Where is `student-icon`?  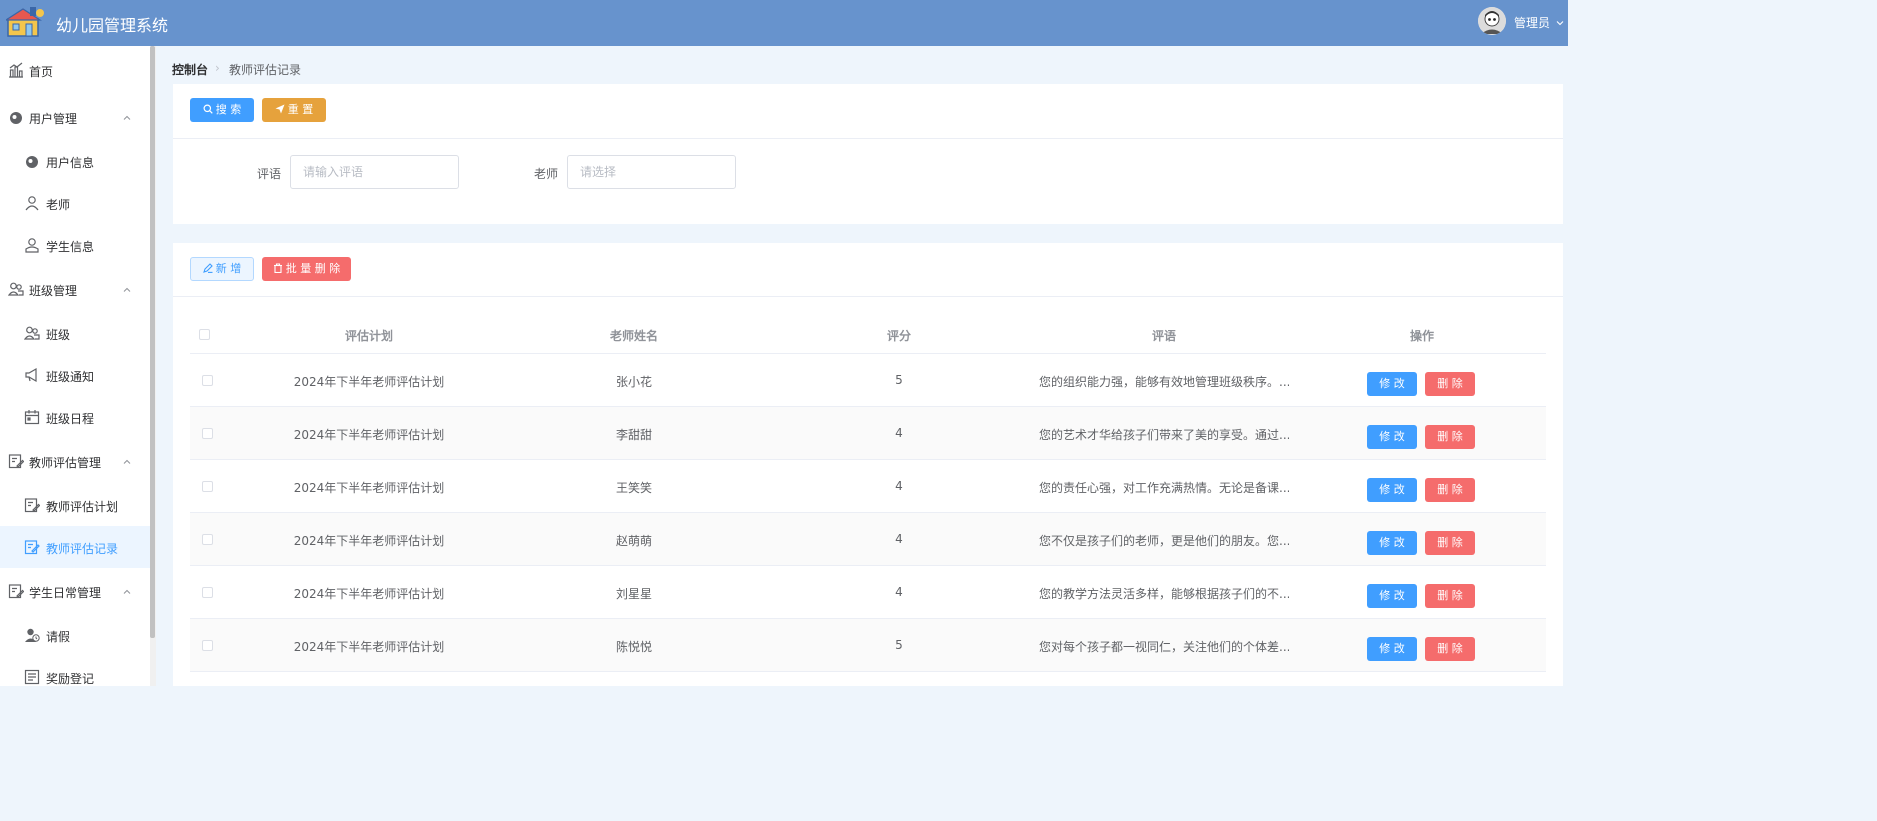
student-icon is located at coordinates (32, 245).